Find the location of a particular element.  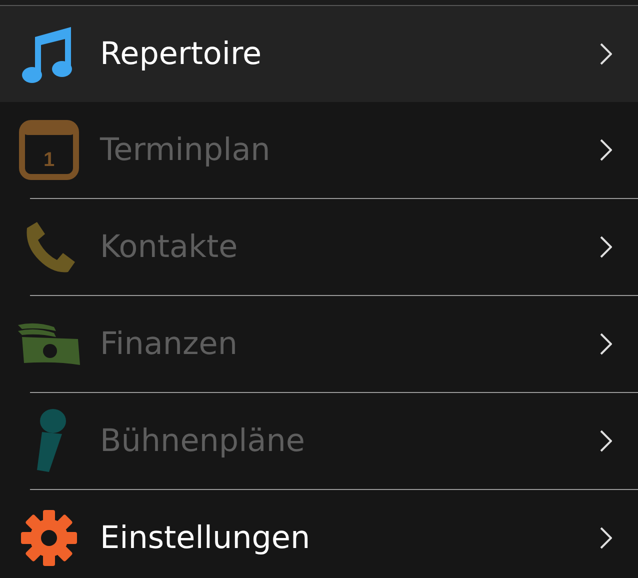

menu-label: Kontakte is located at coordinates (169, 247).